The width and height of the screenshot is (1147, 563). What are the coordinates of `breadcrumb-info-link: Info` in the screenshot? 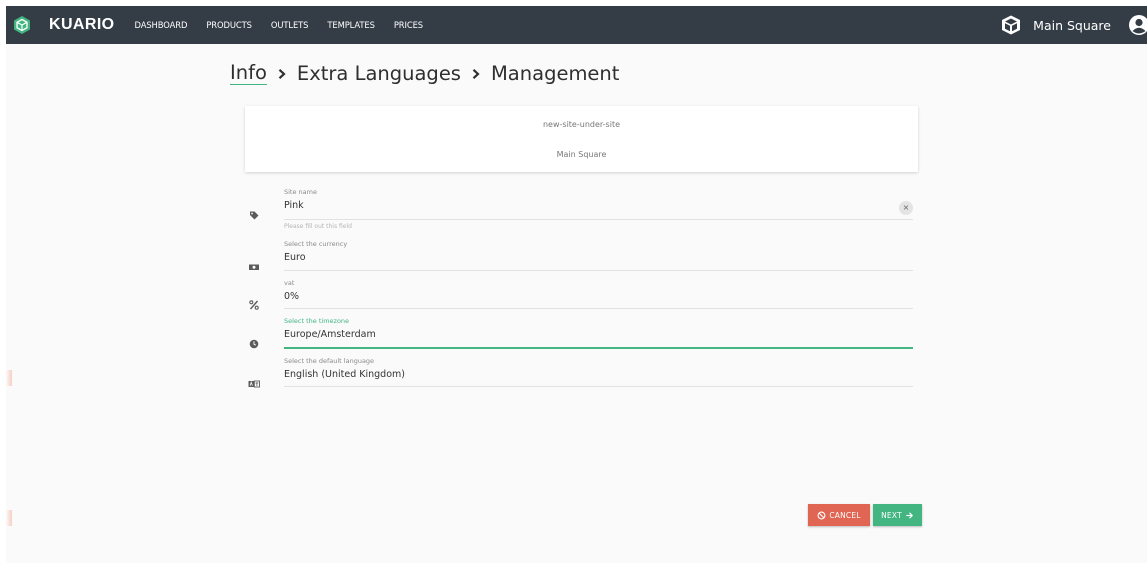 It's located at (248, 73).